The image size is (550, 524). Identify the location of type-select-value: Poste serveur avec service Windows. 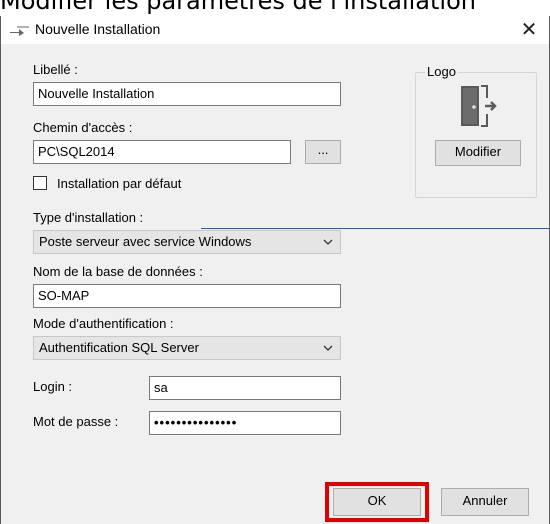
(145, 241).